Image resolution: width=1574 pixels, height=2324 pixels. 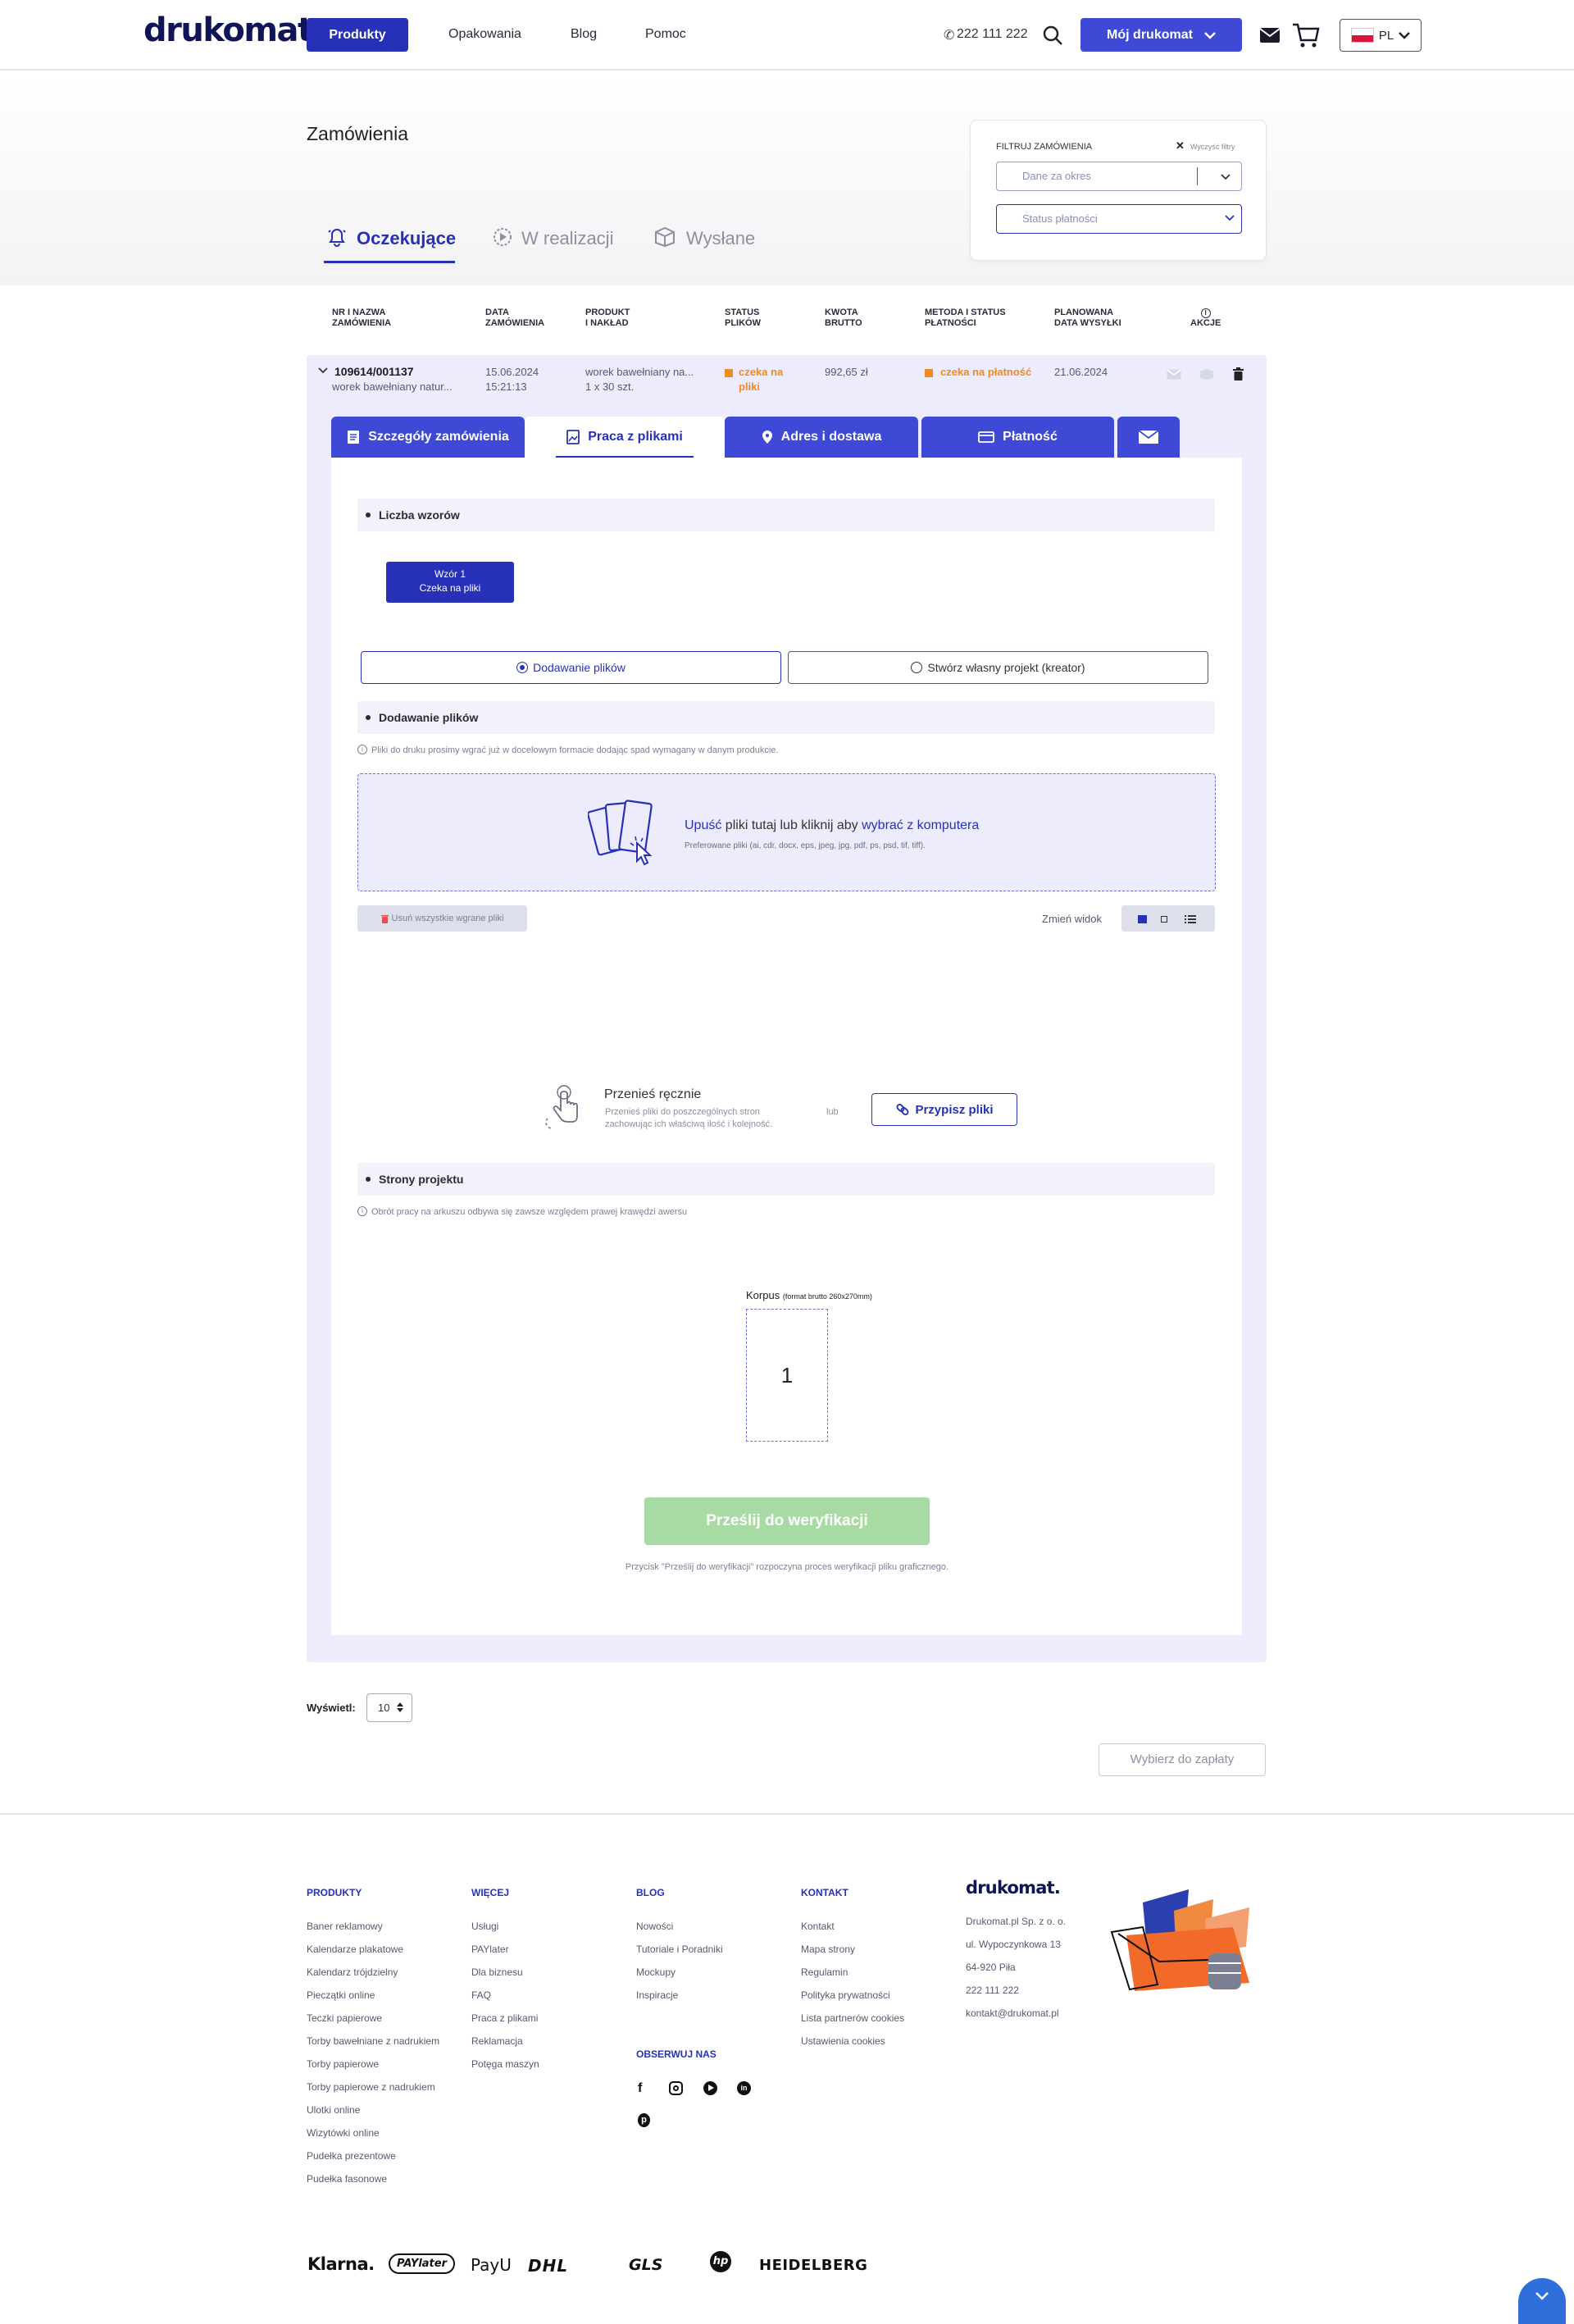 I want to click on footer-link: Mockupy, so click(x=656, y=1972).